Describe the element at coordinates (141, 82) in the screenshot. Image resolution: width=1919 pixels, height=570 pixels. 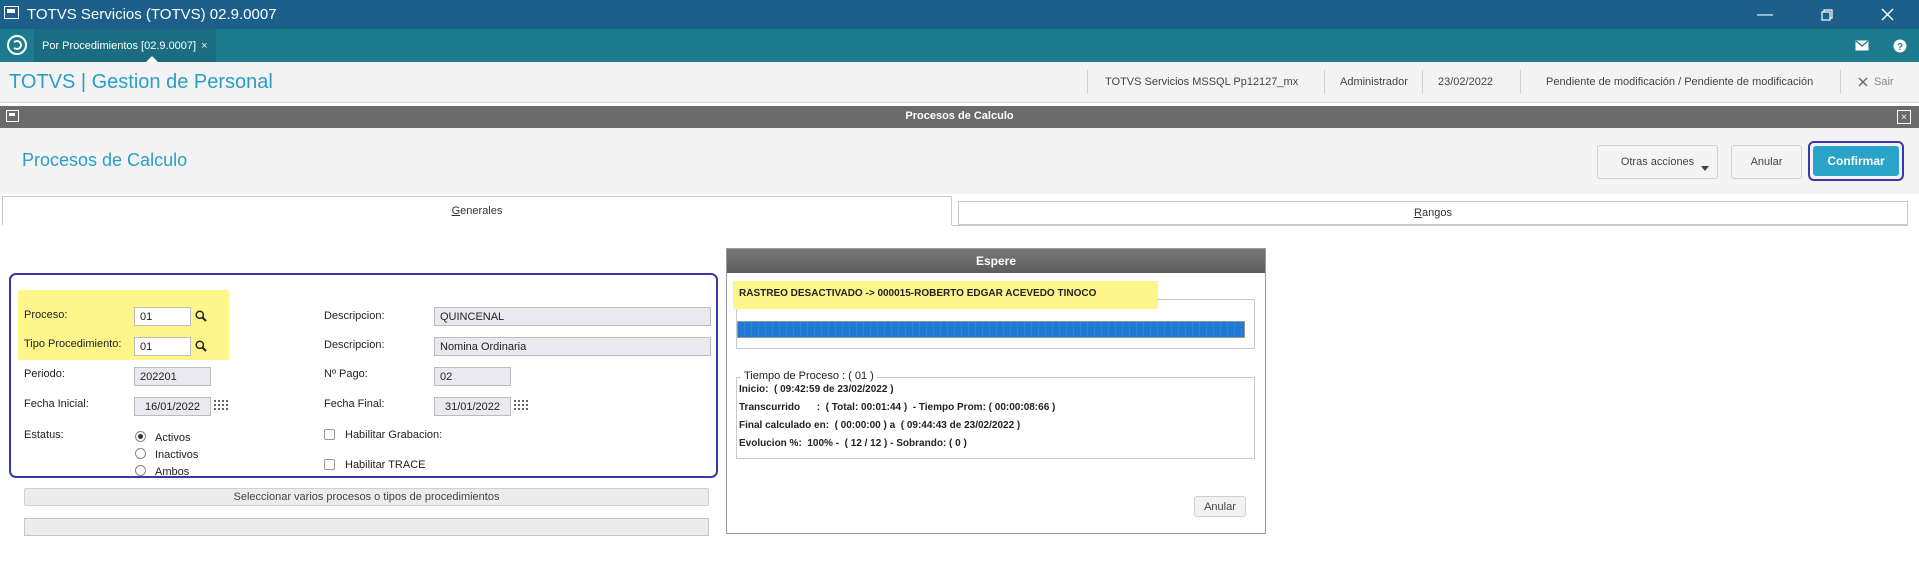
I see `brand-title: TOTVS | Gestion de Personal` at that location.